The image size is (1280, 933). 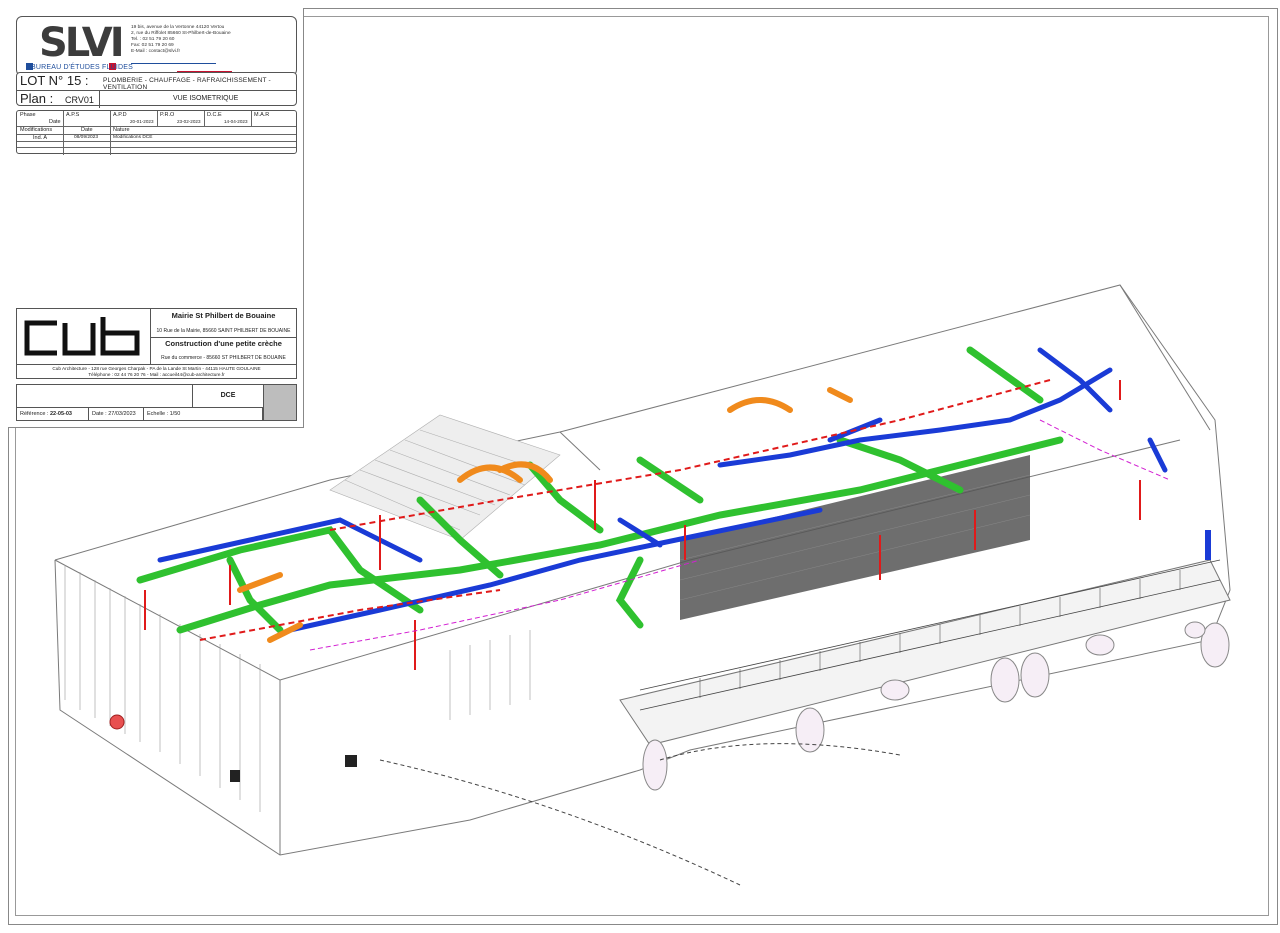 What do you see at coordinates (99, 99) in the screenshot?
I see `plan-separator` at bounding box center [99, 99].